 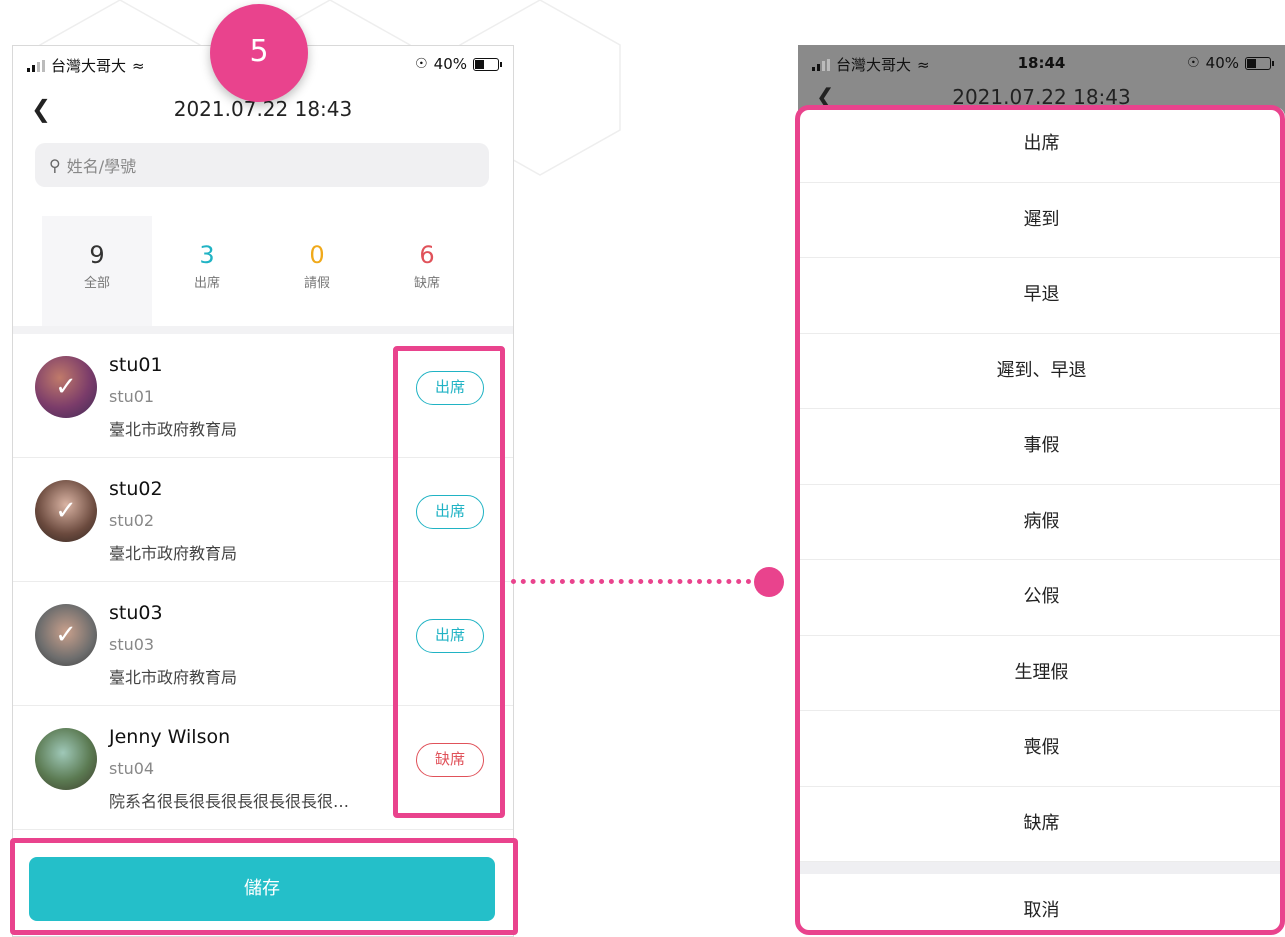 What do you see at coordinates (427, 271) in the screenshot?
I see `stat-tab-absent: 6 缺席` at bounding box center [427, 271].